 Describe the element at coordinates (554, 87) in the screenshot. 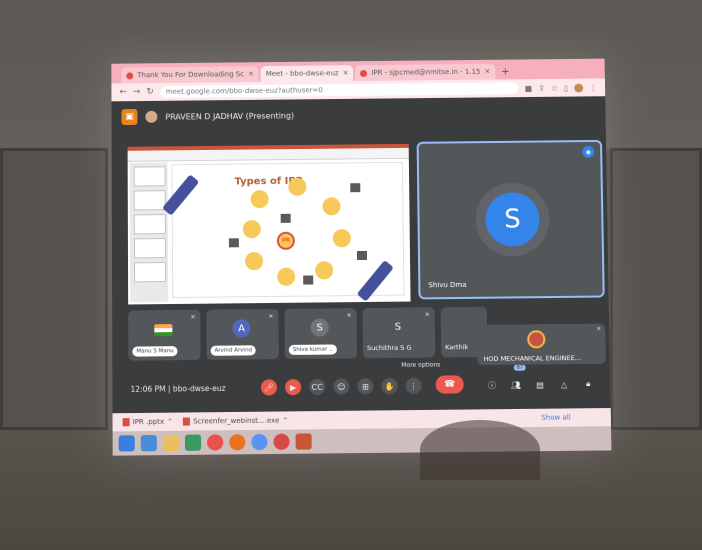

I see `star-icon: ☆` at that location.